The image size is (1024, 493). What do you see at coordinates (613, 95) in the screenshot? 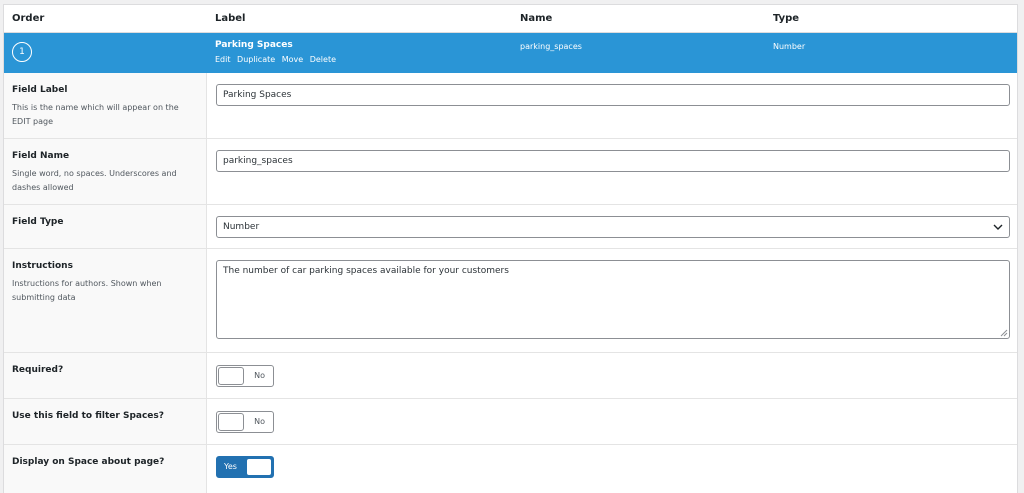
I see `field-label-input: Parking Spaces` at bounding box center [613, 95].